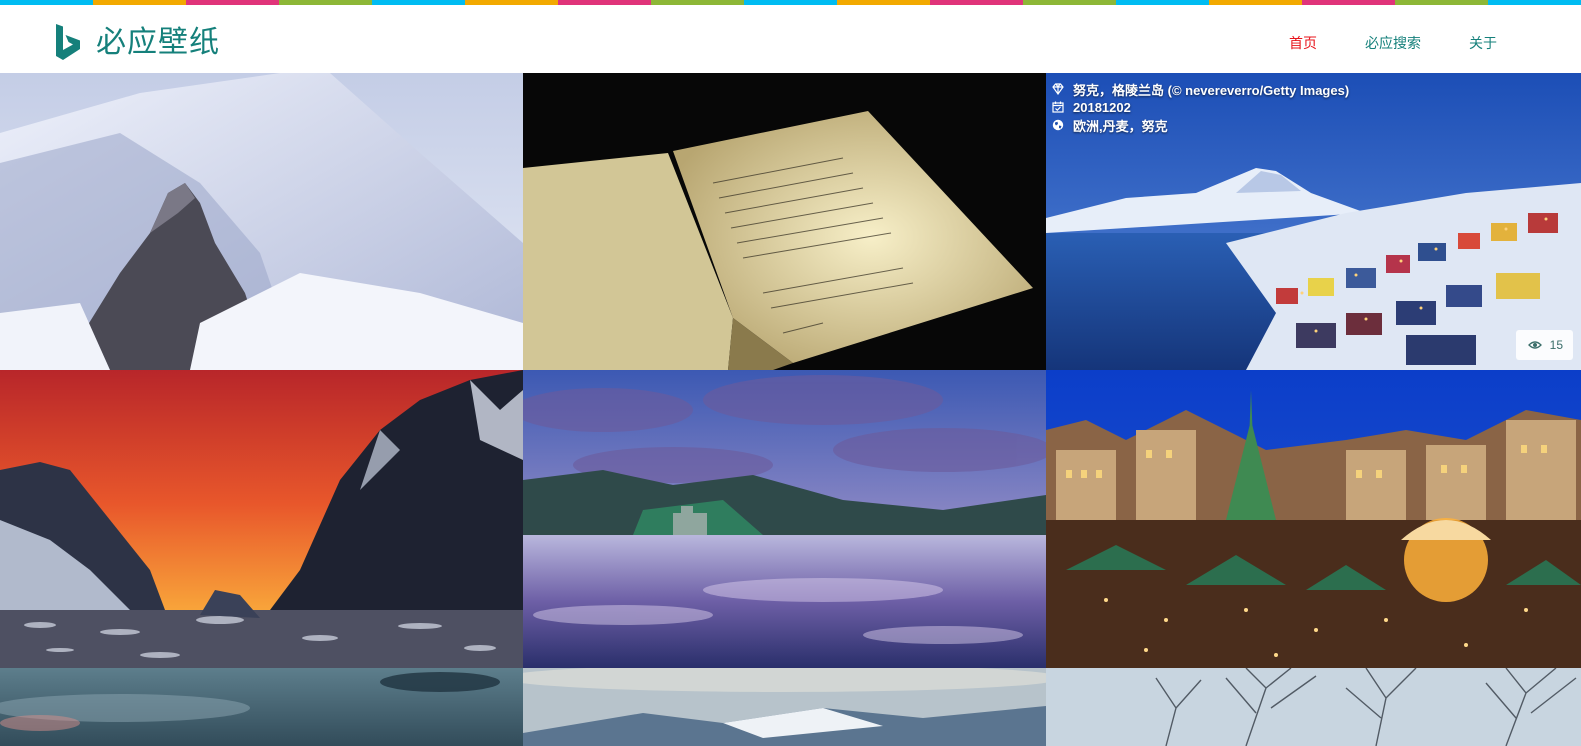  I want to click on wallpaper-tile-snowy-hills, so click(784, 707).